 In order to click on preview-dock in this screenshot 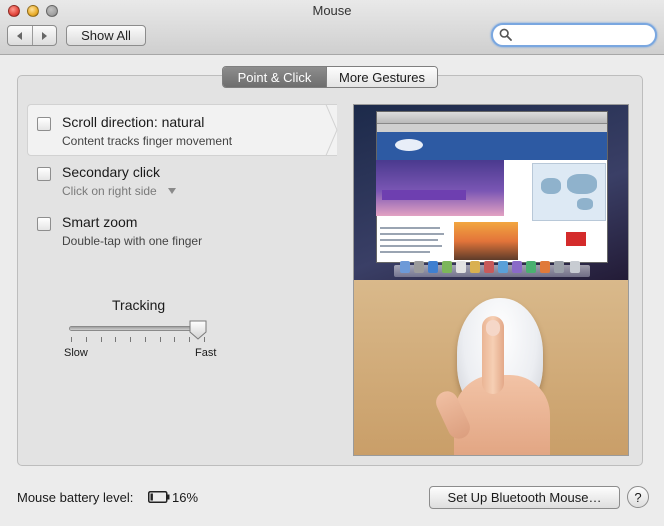, I will do `click(492, 269)`.